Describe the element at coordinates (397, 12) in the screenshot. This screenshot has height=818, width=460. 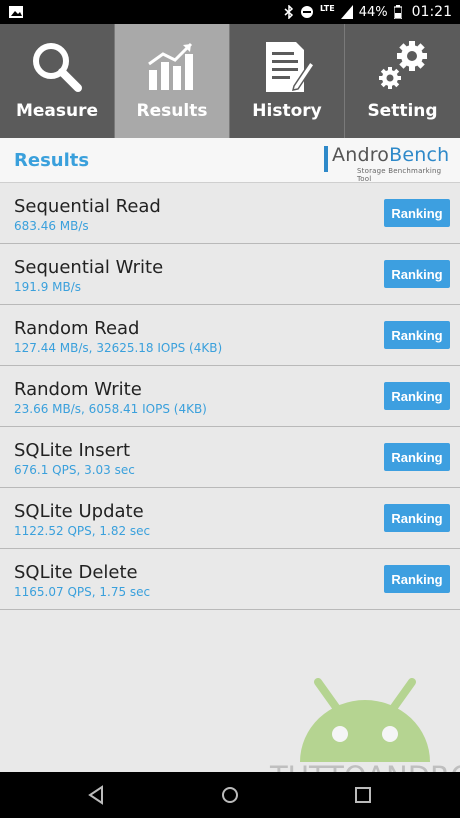
I see `battery-icon` at that location.